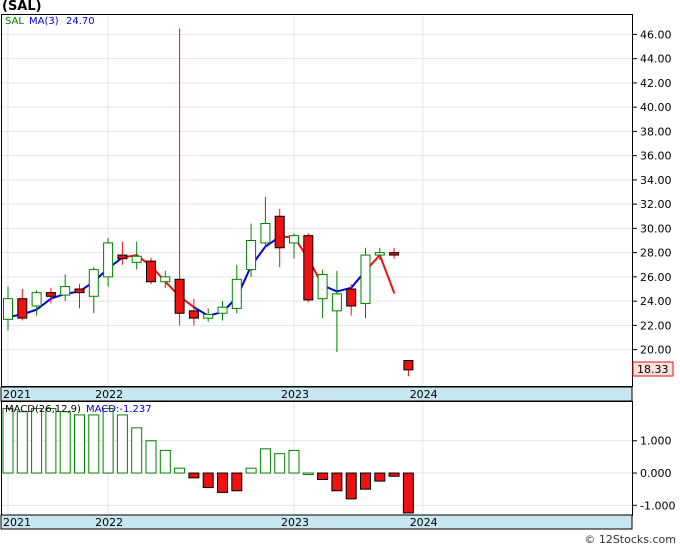 The image size is (680, 546). What do you see at coordinates (656, 277) in the screenshot?
I see `price-y-tick-label: 26.00` at bounding box center [656, 277].